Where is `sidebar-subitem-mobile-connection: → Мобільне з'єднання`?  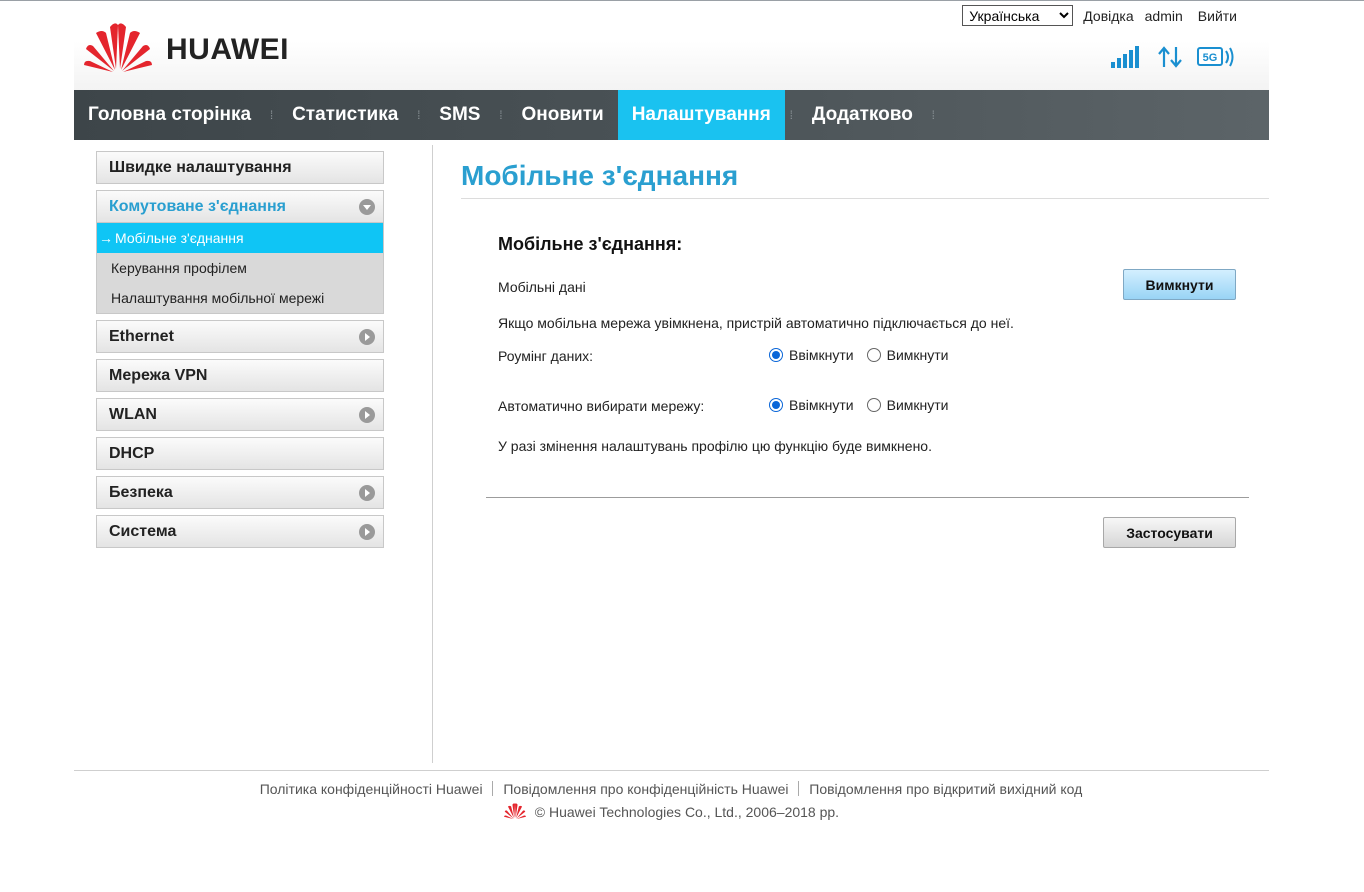 sidebar-subitem-mobile-connection: → Мобільне з'єднання is located at coordinates (240, 238).